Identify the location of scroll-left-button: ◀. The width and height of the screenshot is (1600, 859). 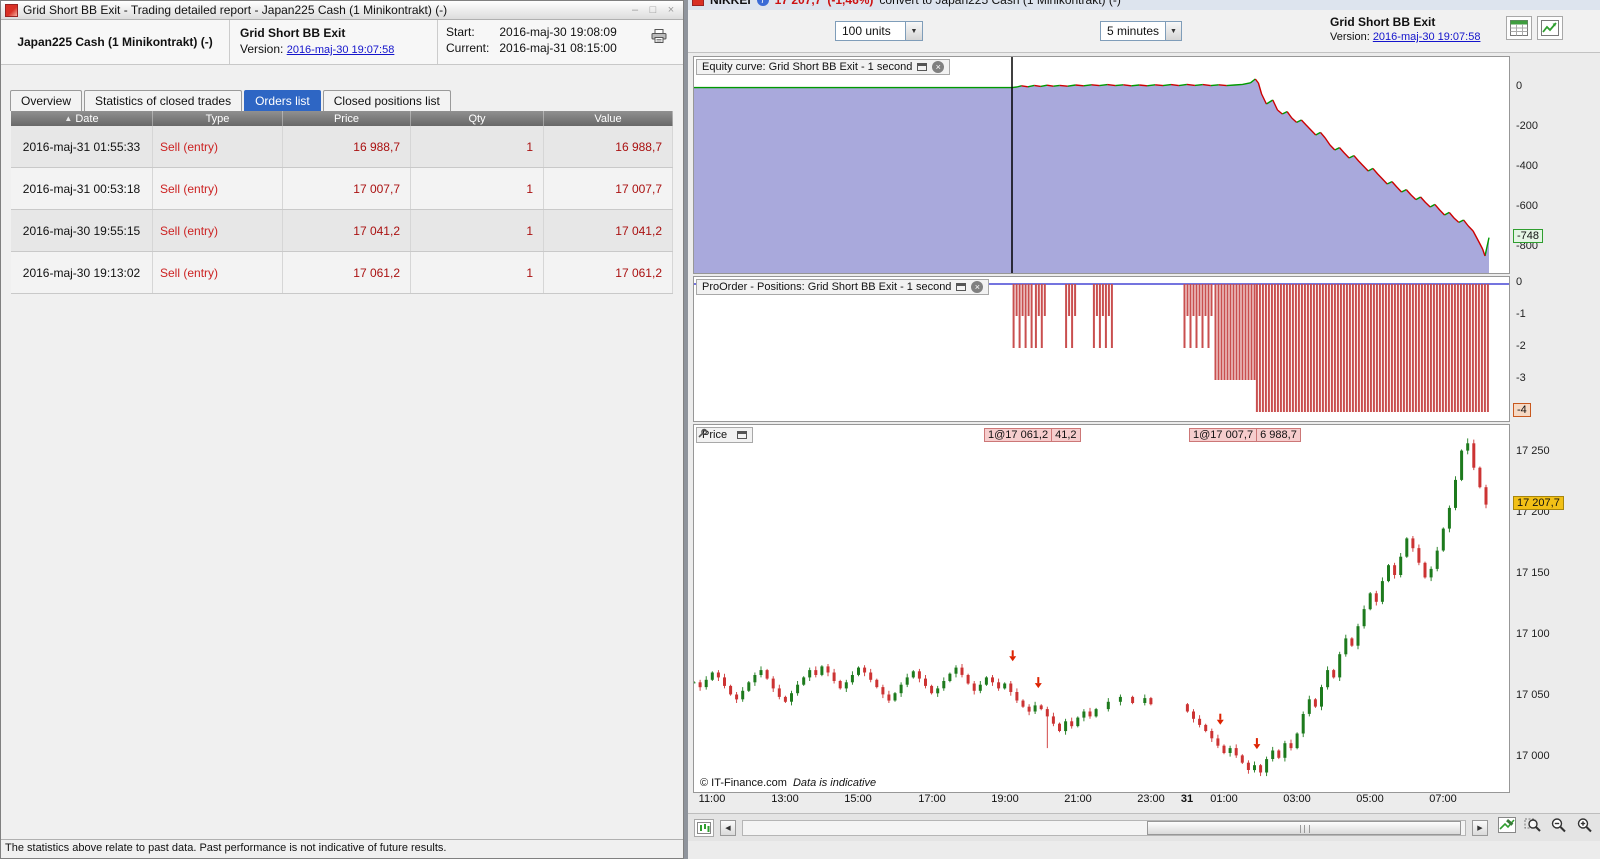
(728, 827).